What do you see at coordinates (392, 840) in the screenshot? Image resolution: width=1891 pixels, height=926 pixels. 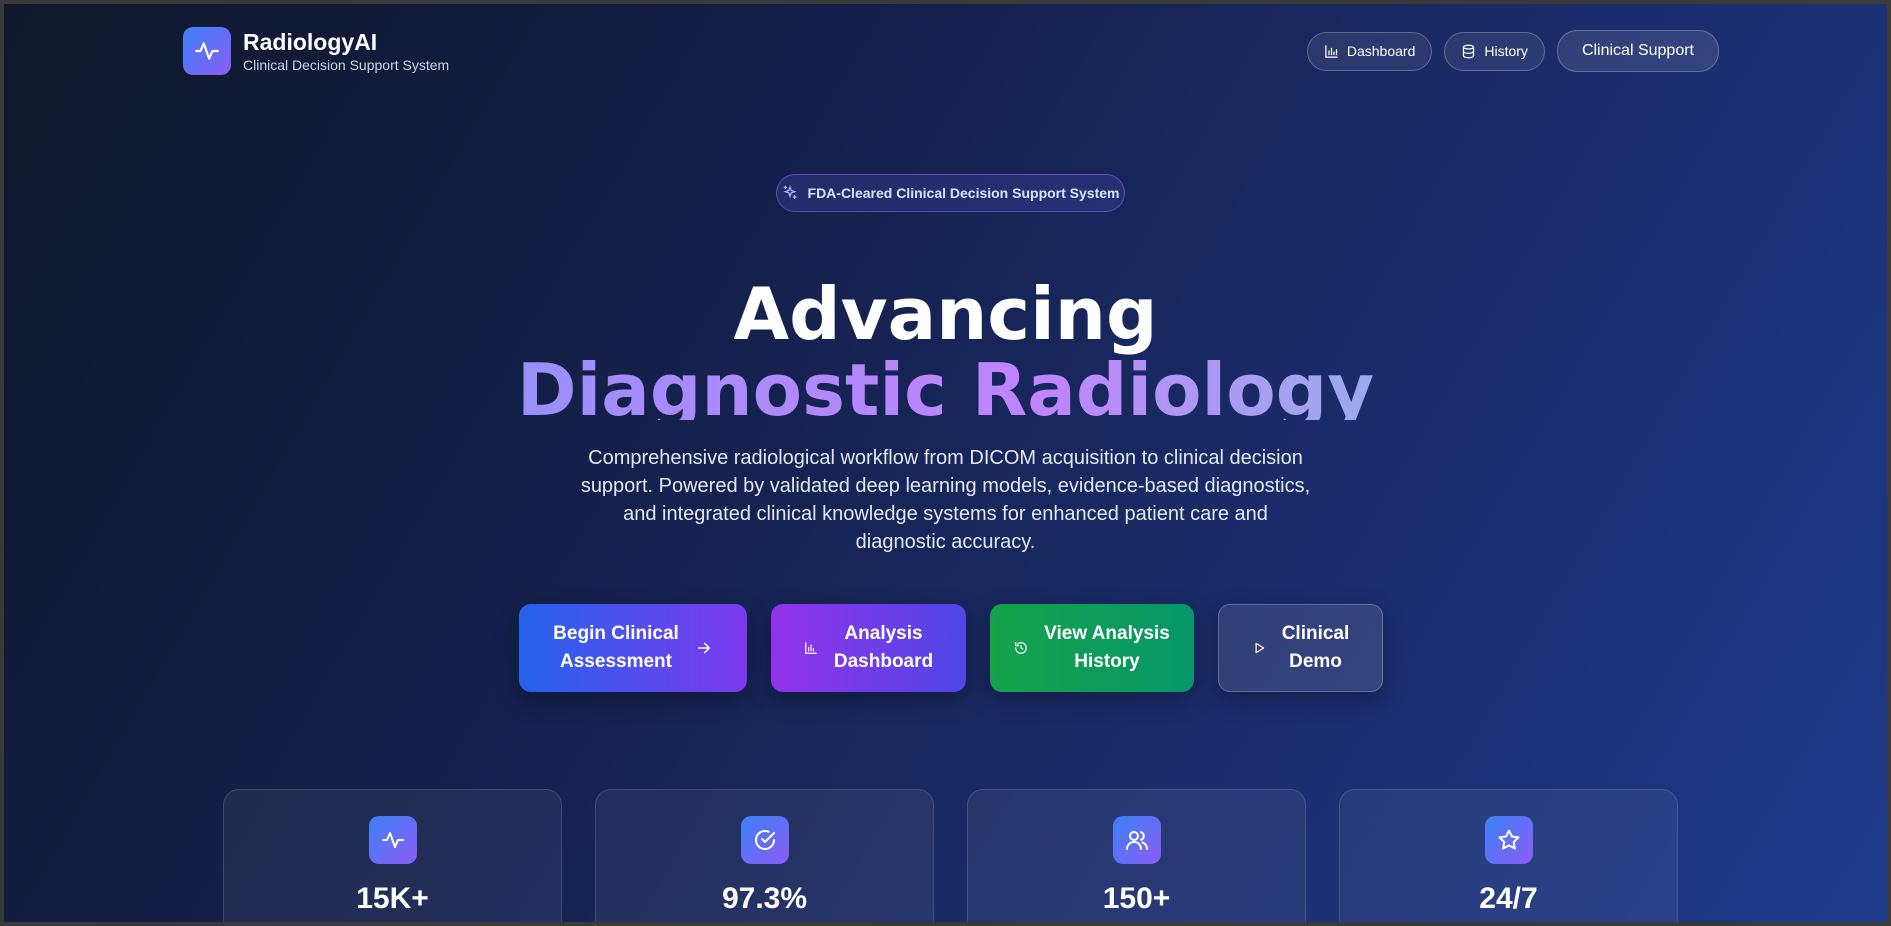 I see `activity-icon` at bounding box center [392, 840].